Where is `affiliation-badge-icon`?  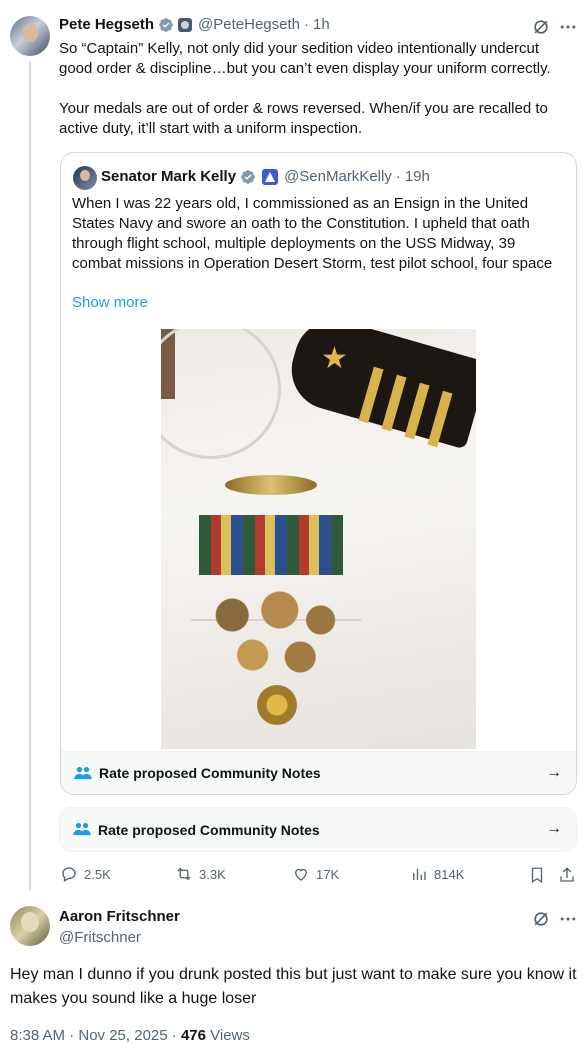 affiliation-badge-icon is located at coordinates (185, 24).